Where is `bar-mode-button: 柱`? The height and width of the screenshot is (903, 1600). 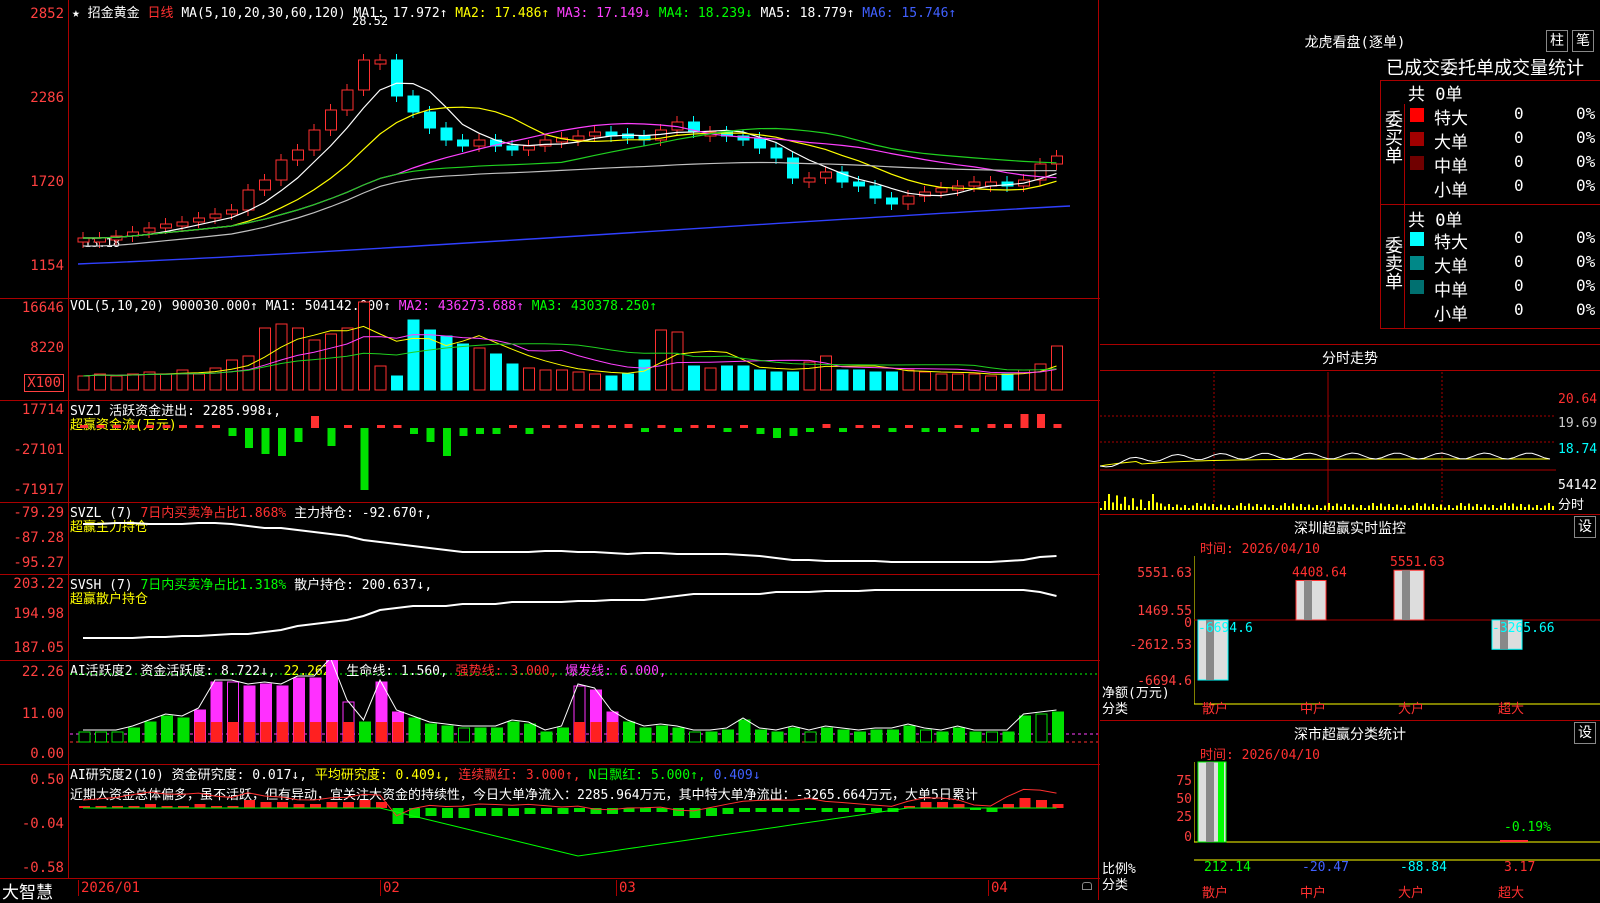
bar-mode-button: 柱 is located at coordinates (1557, 41).